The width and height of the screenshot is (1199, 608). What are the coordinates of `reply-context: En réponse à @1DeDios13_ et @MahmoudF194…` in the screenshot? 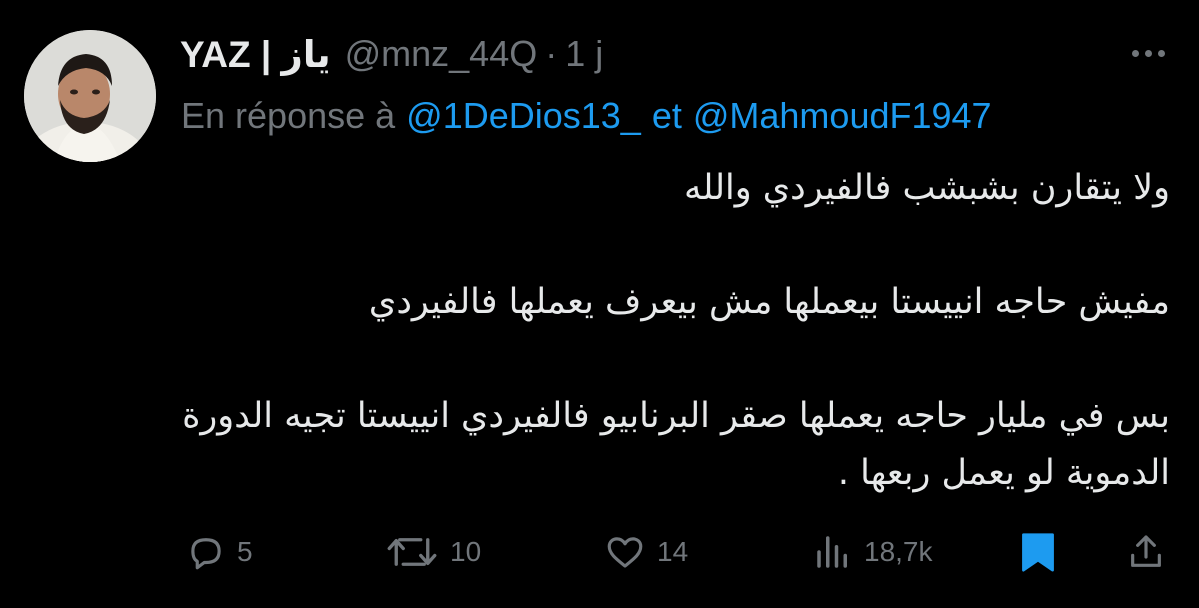 It's located at (586, 116).